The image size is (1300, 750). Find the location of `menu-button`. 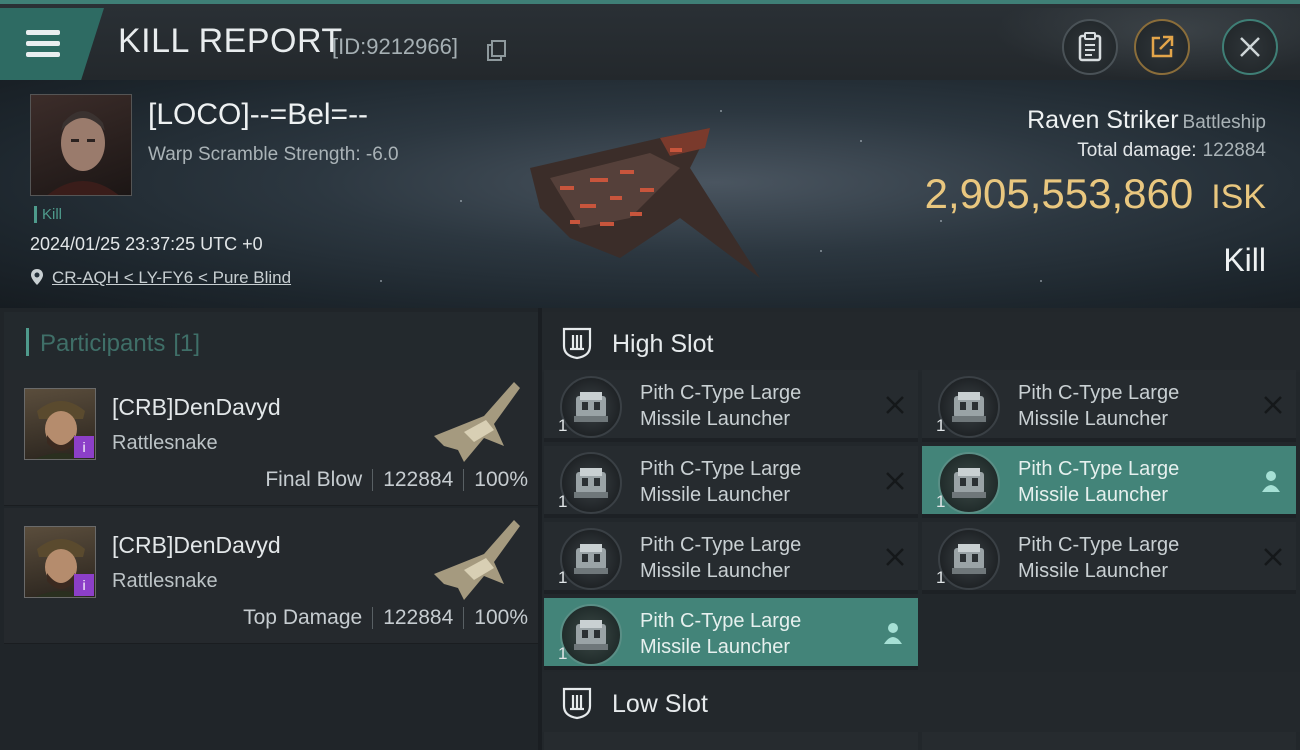

menu-button is located at coordinates (52, 44).